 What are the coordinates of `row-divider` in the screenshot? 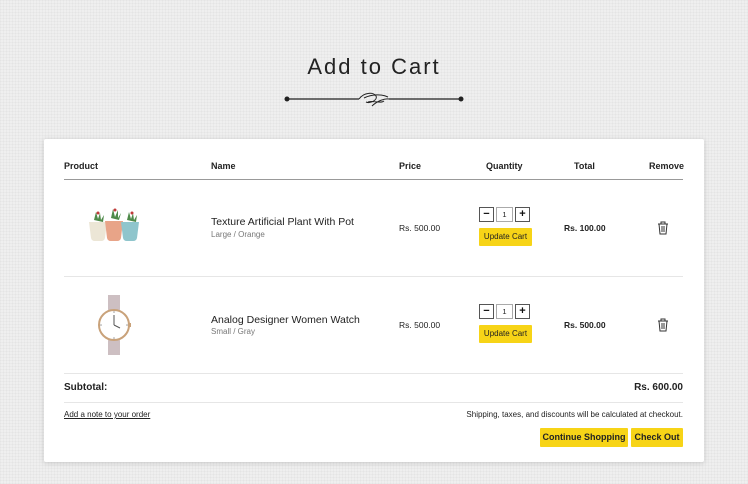 It's located at (373, 373).